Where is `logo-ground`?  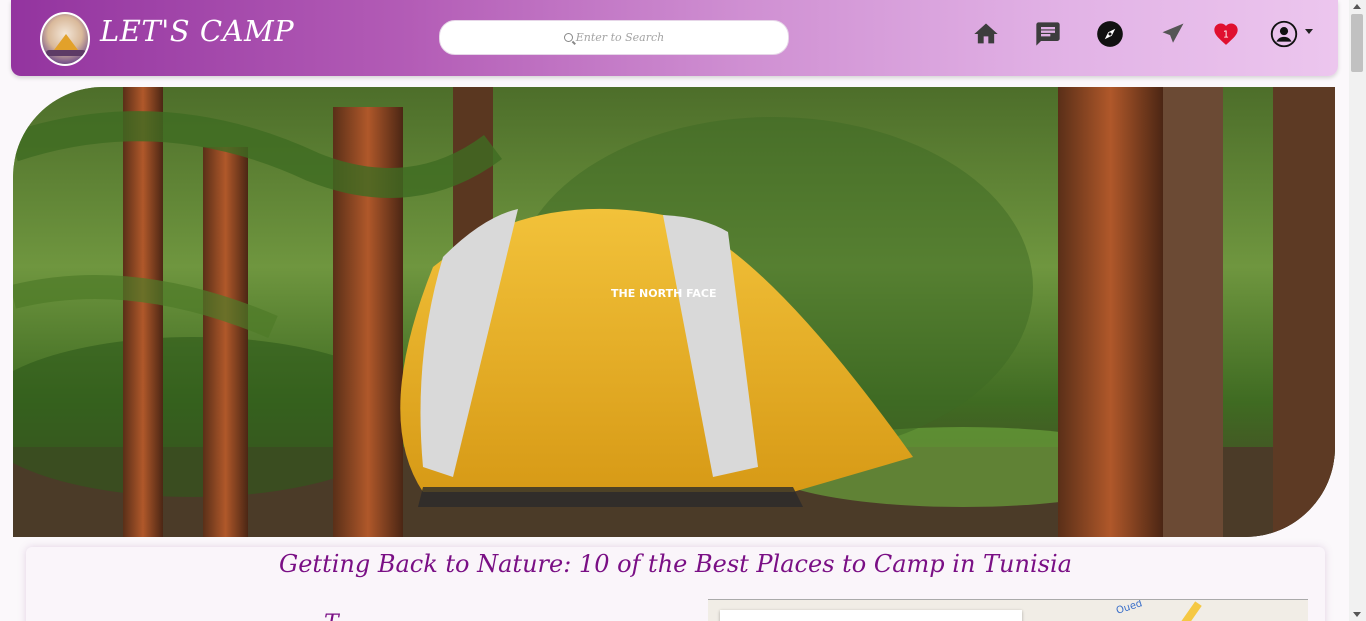
logo-ground is located at coordinates (66, 53).